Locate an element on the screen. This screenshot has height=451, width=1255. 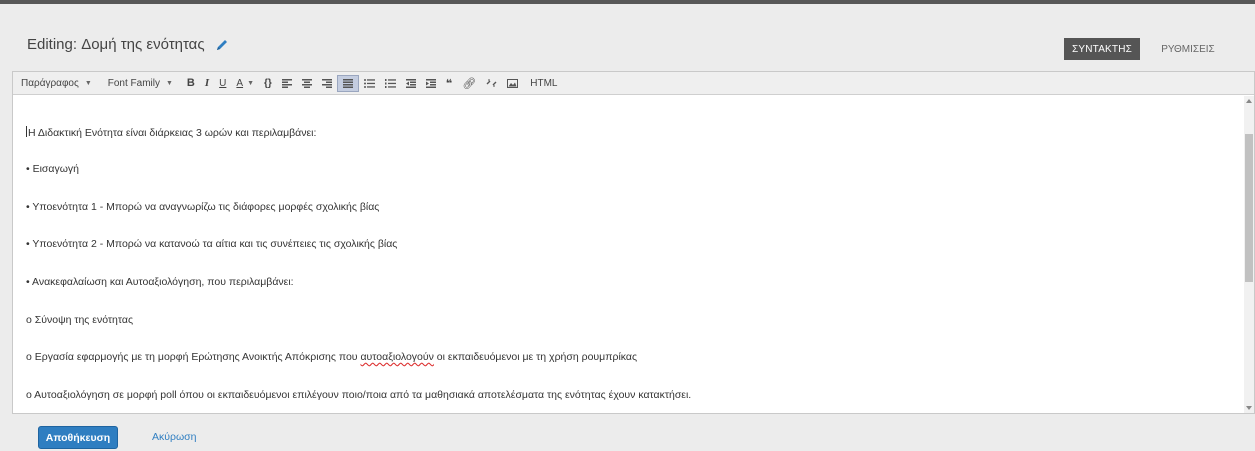
numbered-list-icon is located at coordinates (390, 83).